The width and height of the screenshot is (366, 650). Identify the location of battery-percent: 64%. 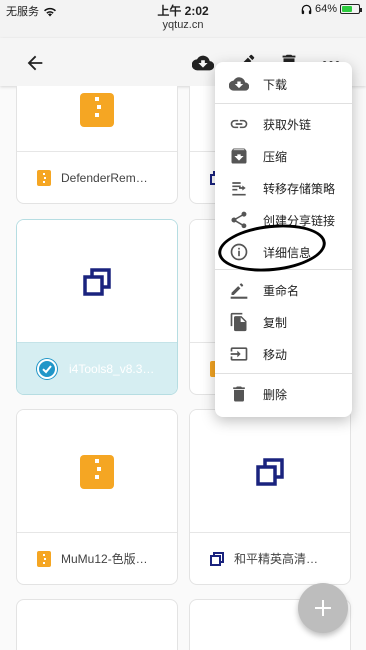
(325, 9).